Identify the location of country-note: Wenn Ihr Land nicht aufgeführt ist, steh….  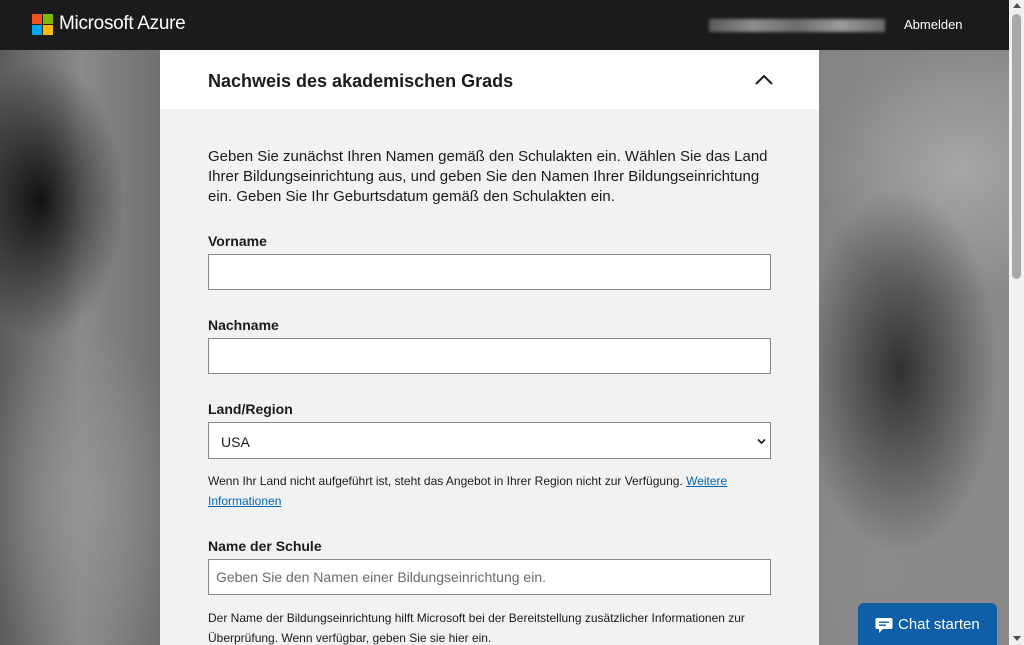
(490, 491).